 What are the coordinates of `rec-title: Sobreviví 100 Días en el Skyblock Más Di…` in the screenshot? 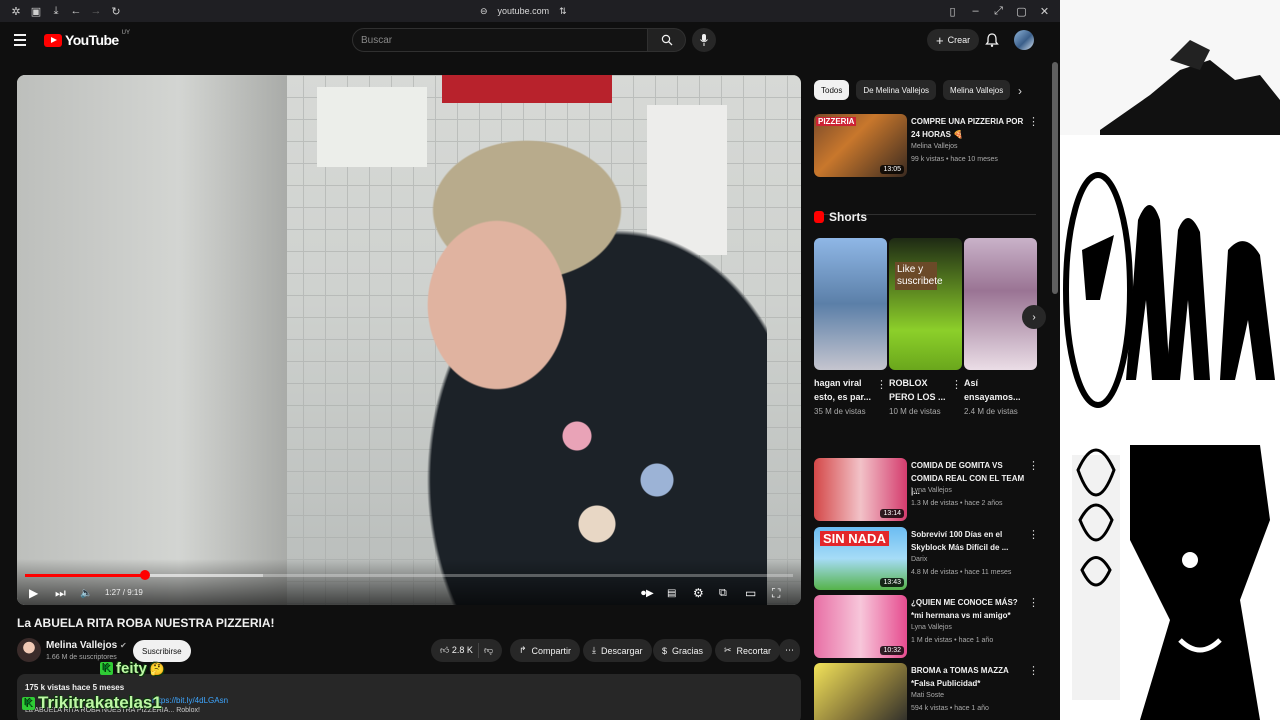 It's located at (960, 541).